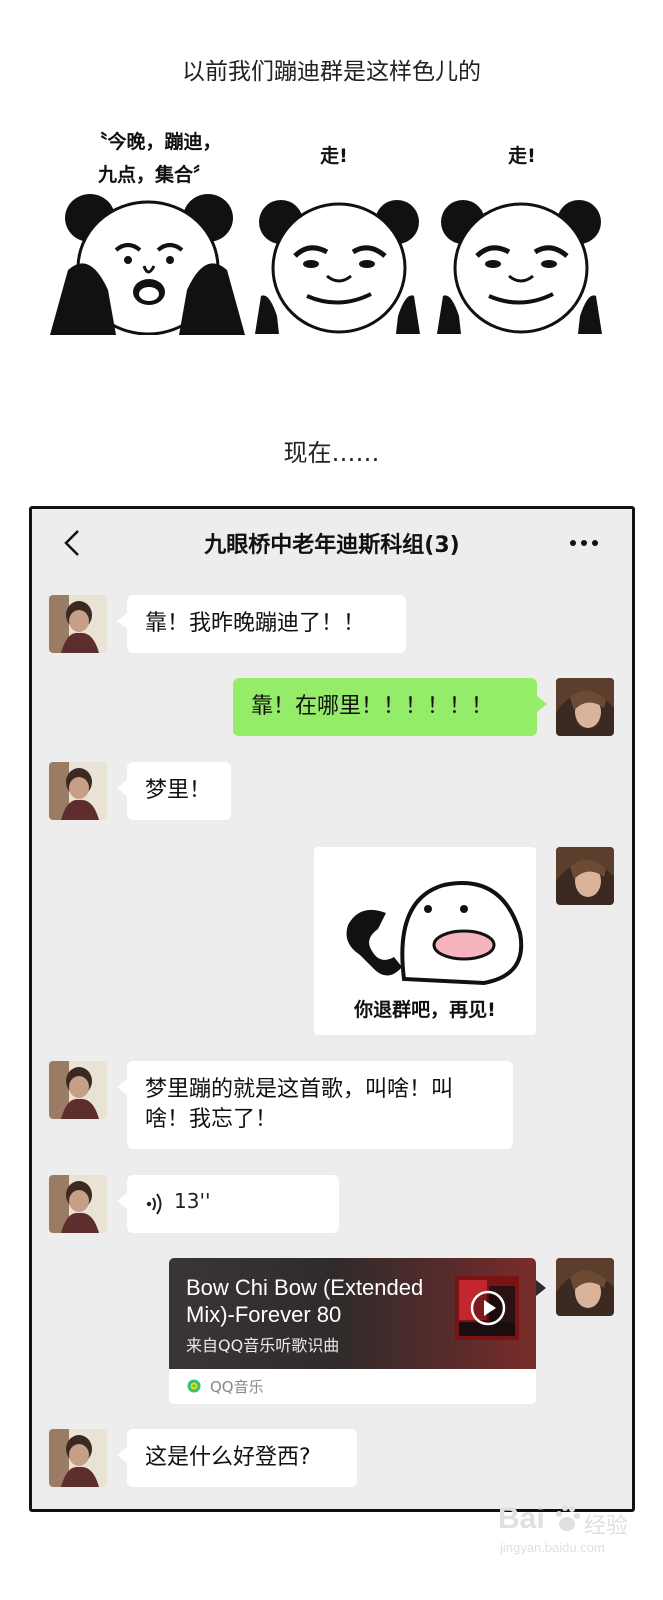 This screenshot has height=1600, width=663. What do you see at coordinates (488, 1308) in the screenshot?
I see `play-icon` at bounding box center [488, 1308].